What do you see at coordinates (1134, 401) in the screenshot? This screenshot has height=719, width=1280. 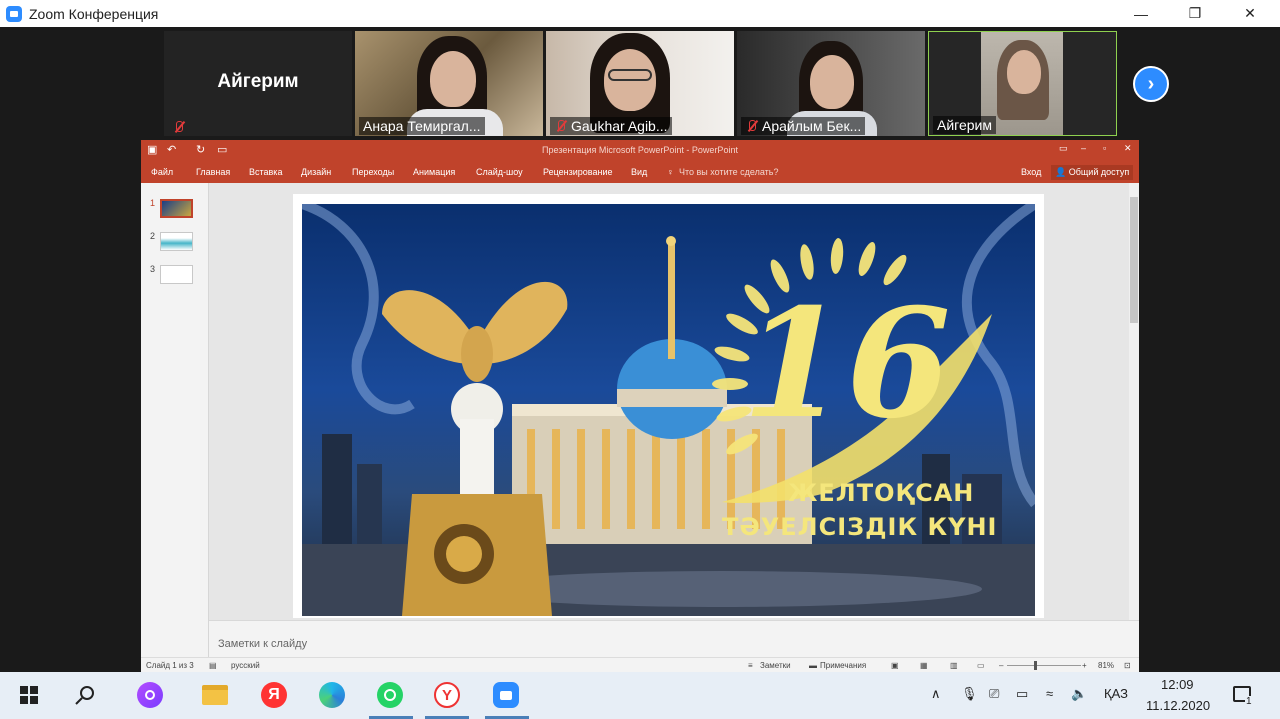 I see `vertical-scrollbar` at bounding box center [1134, 401].